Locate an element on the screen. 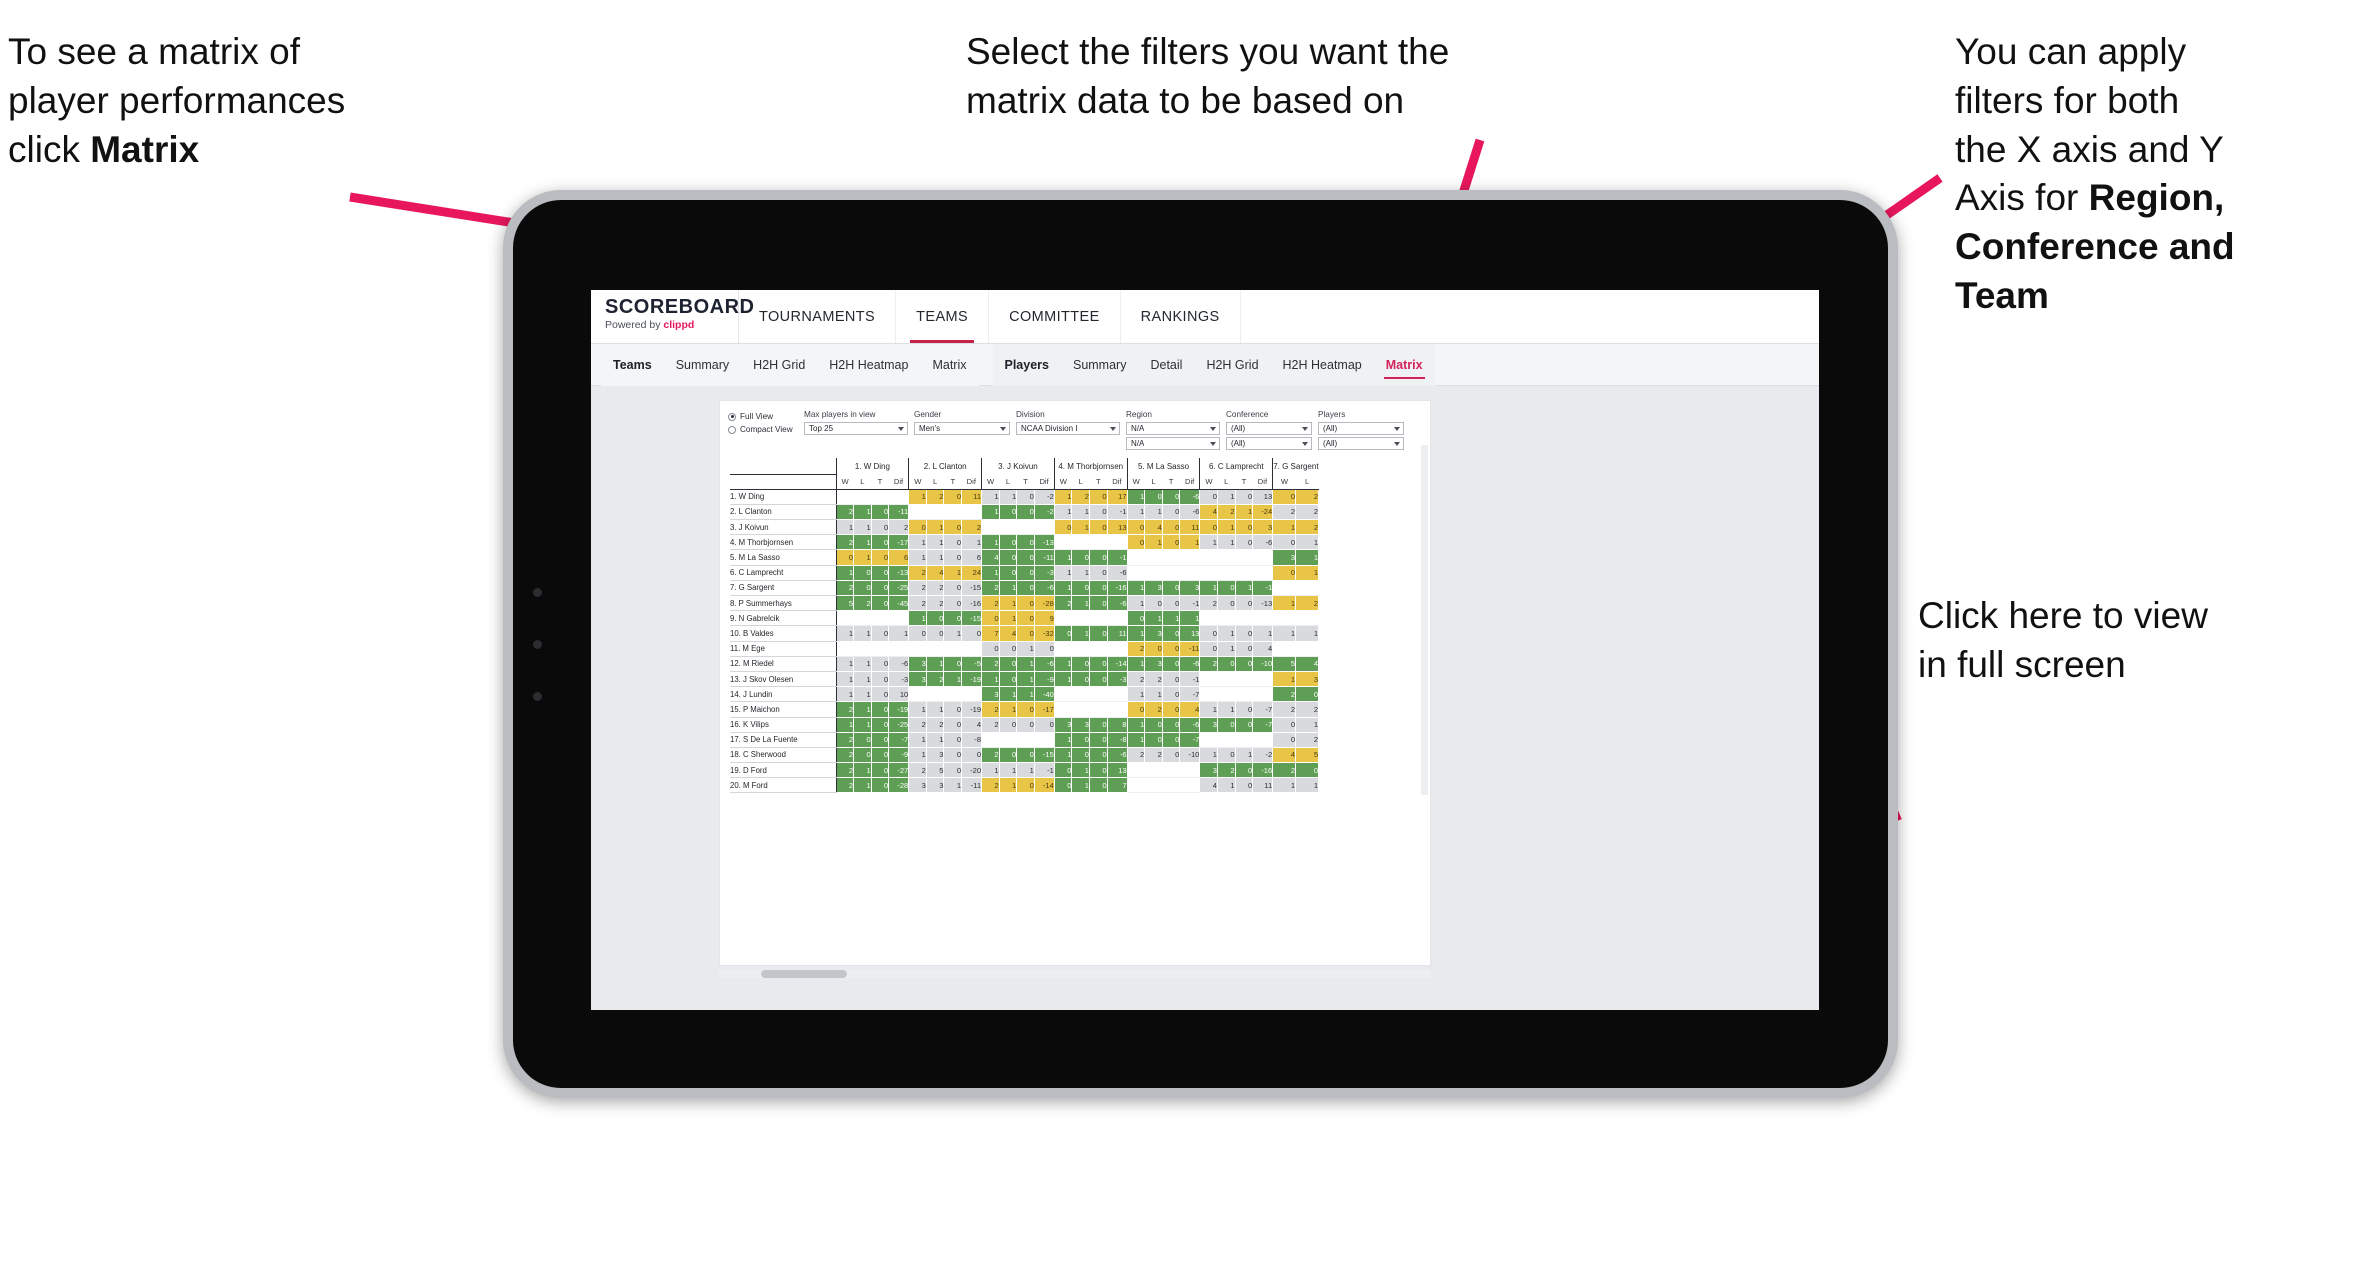 This screenshot has height=1280, width=2378. matrix-cell: 5 is located at coordinates (1307, 755).